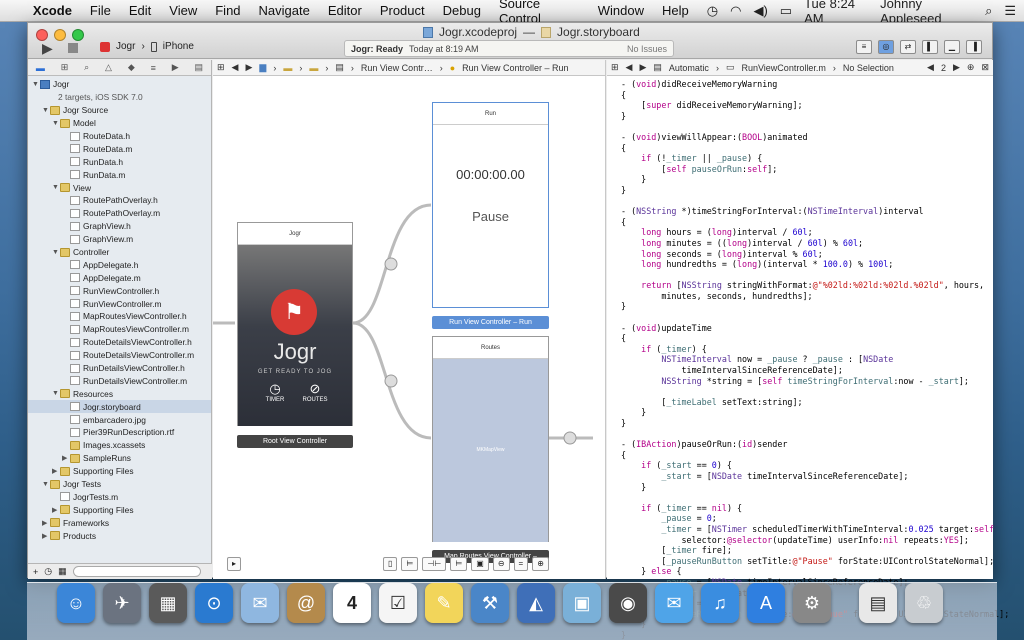 The width and height of the screenshot is (1024, 640). What do you see at coordinates (73, 48) in the screenshot?
I see `stop-button` at bounding box center [73, 48].